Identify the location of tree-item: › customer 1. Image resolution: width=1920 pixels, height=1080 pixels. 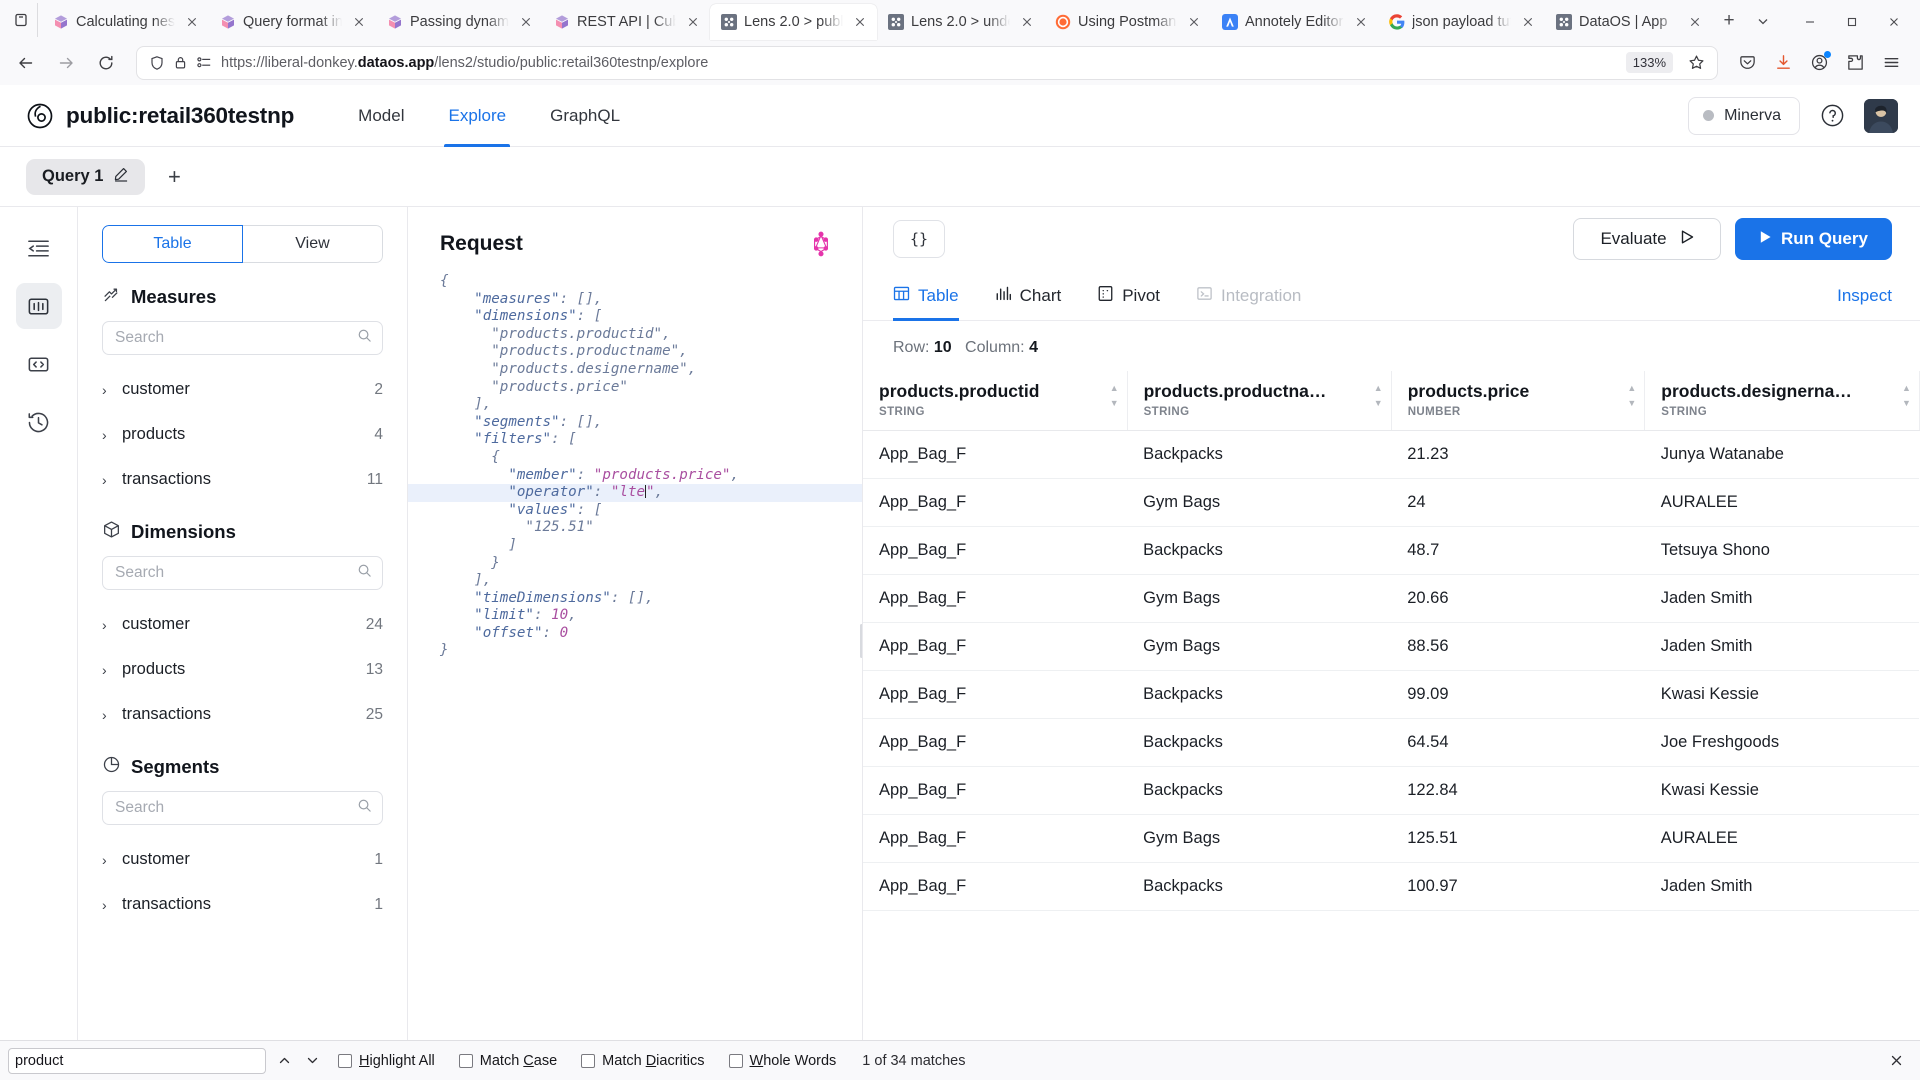
(242, 859).